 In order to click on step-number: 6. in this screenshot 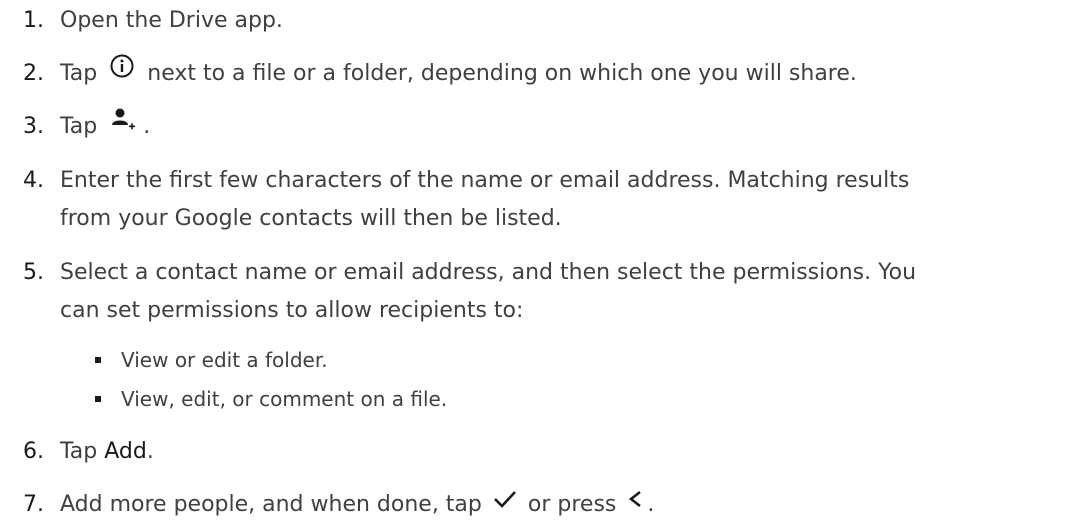, I will do `click(33, 451)`.